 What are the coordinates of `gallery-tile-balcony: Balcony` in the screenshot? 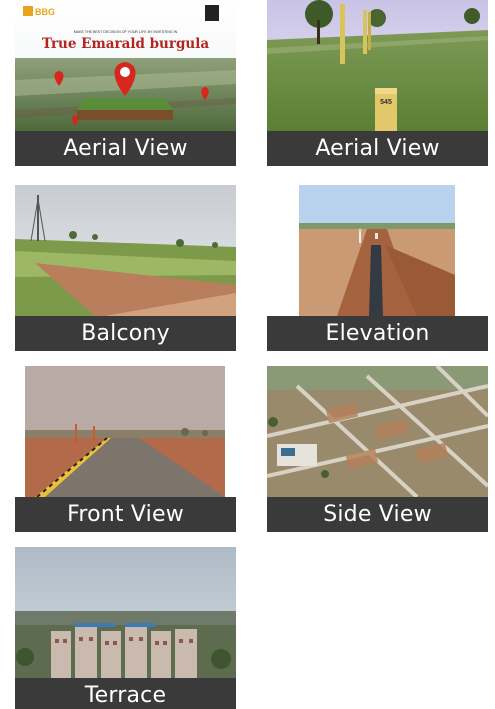 It's located at (125, 268).